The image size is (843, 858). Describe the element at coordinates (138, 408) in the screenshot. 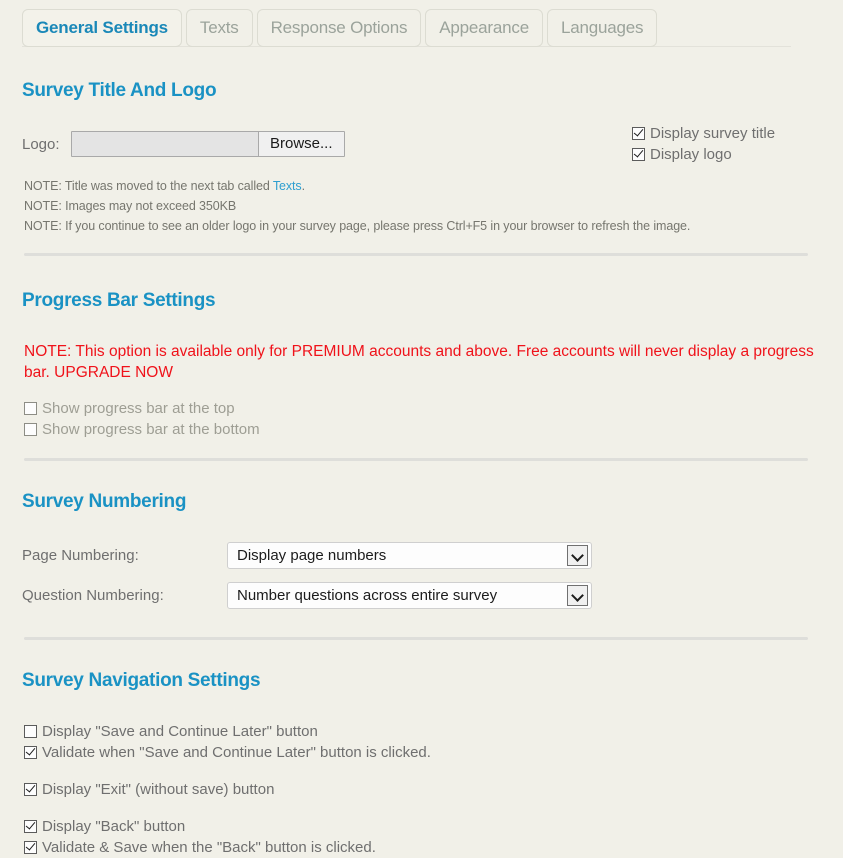

I see `checkbox-label-progress-bar-top: Show progress bar at the top` at that location.